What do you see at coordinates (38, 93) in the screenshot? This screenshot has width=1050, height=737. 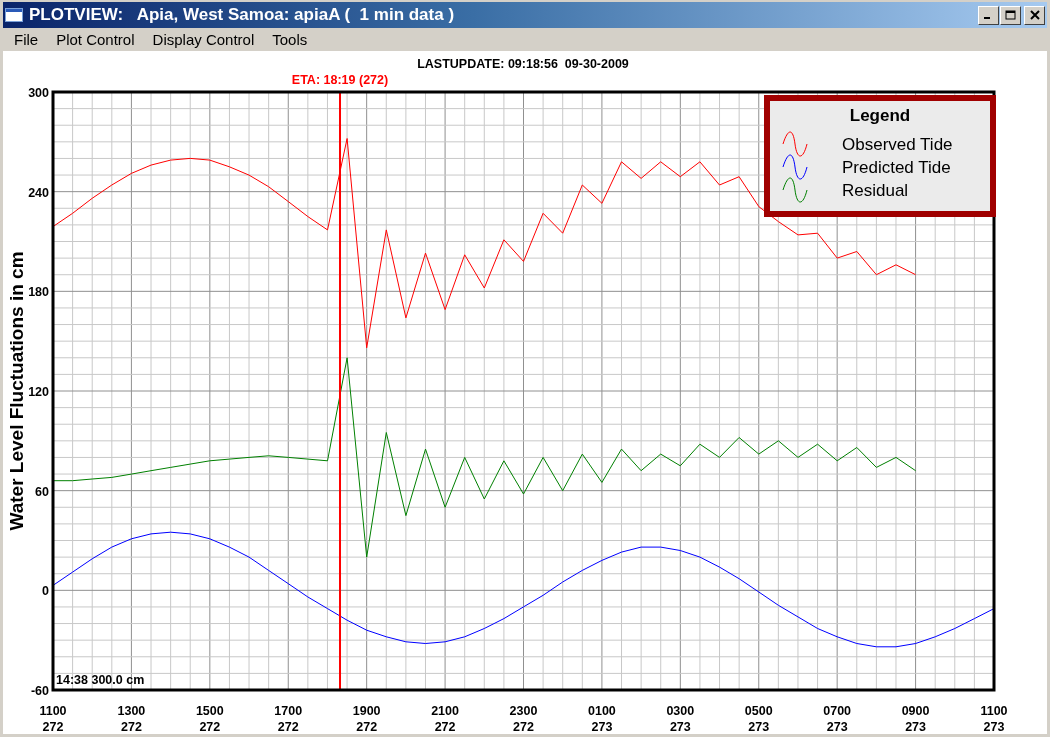 I see `axis-tick-label: 300` at bounding box center [38, 93].